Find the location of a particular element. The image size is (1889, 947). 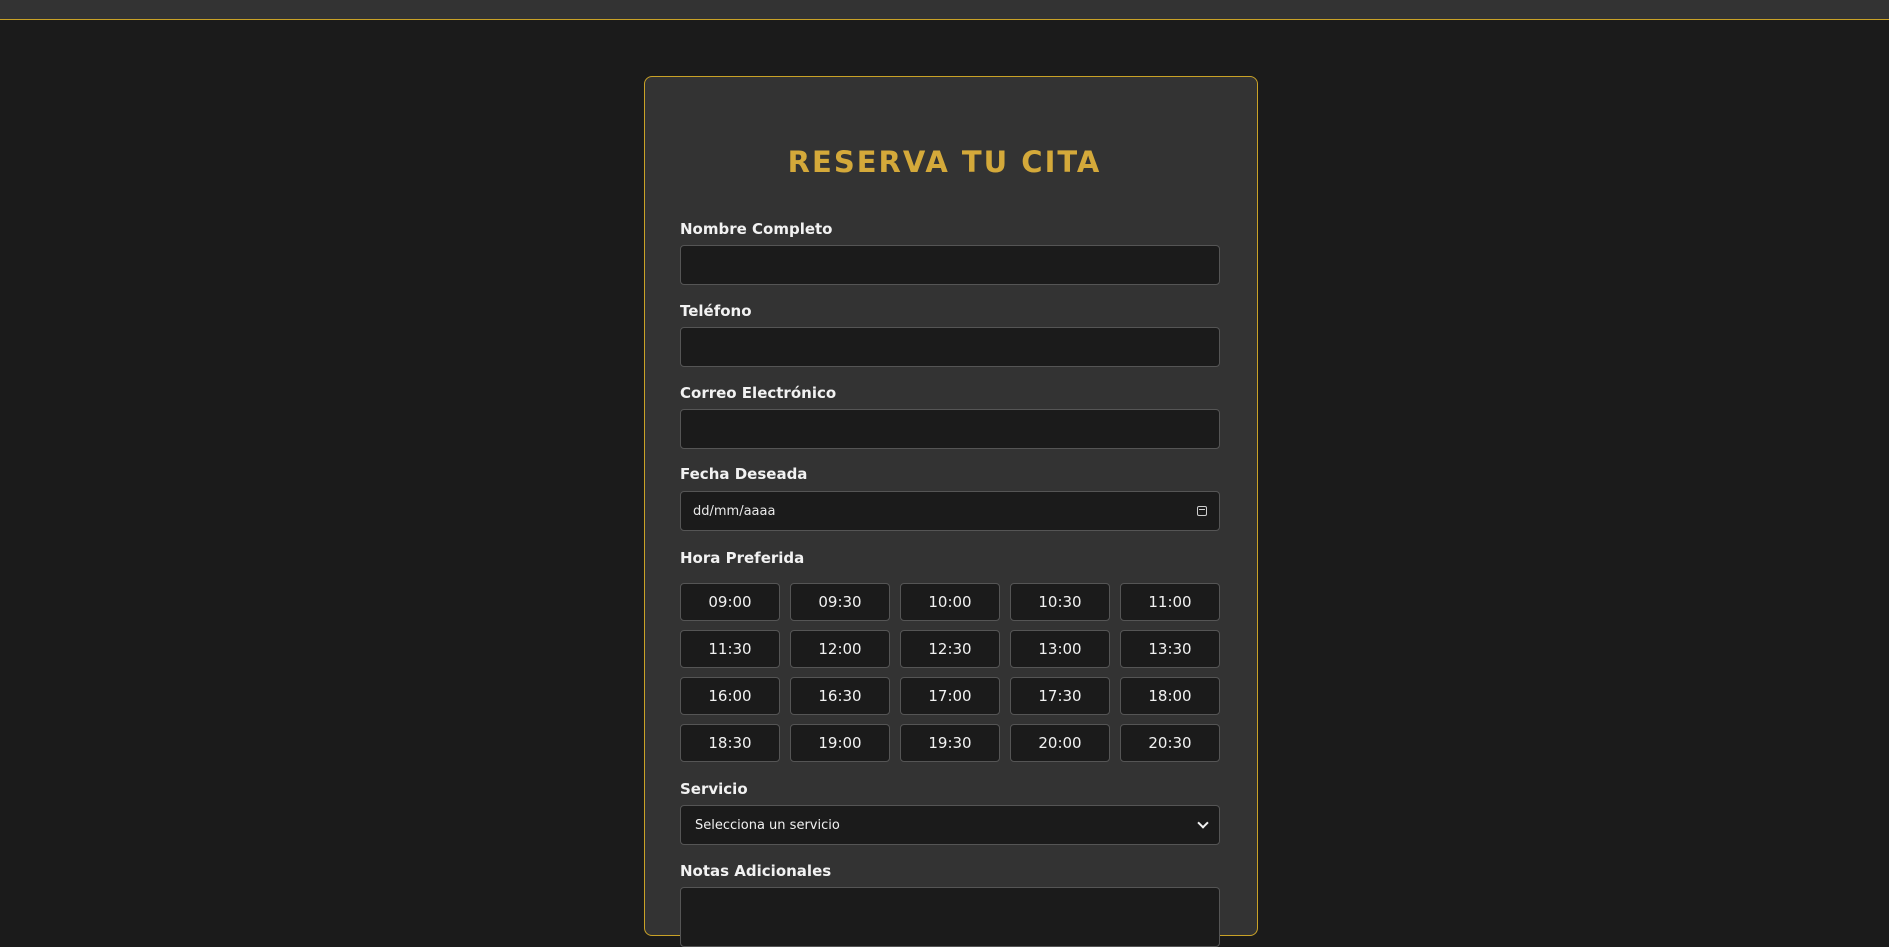

time-slot-button: 20:00 is located at coordinates (1060, 743).